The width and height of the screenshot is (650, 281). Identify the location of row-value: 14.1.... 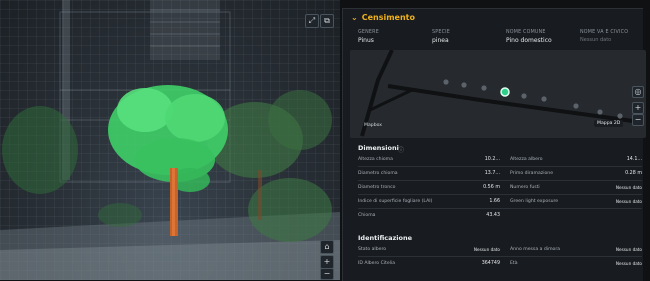
(634, 159).